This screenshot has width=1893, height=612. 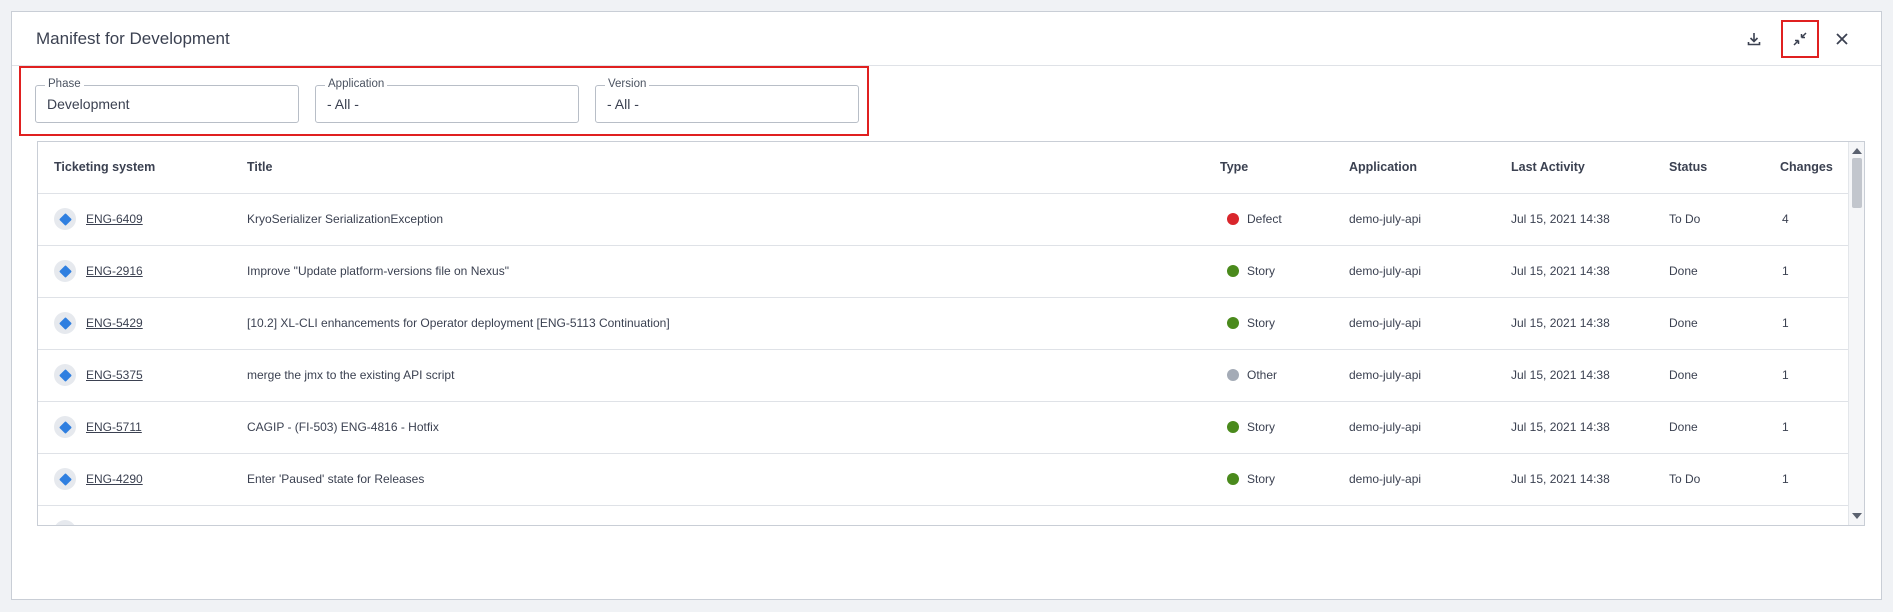 I want to click on ticket-changes: 4, so click(x=1785, y=219).